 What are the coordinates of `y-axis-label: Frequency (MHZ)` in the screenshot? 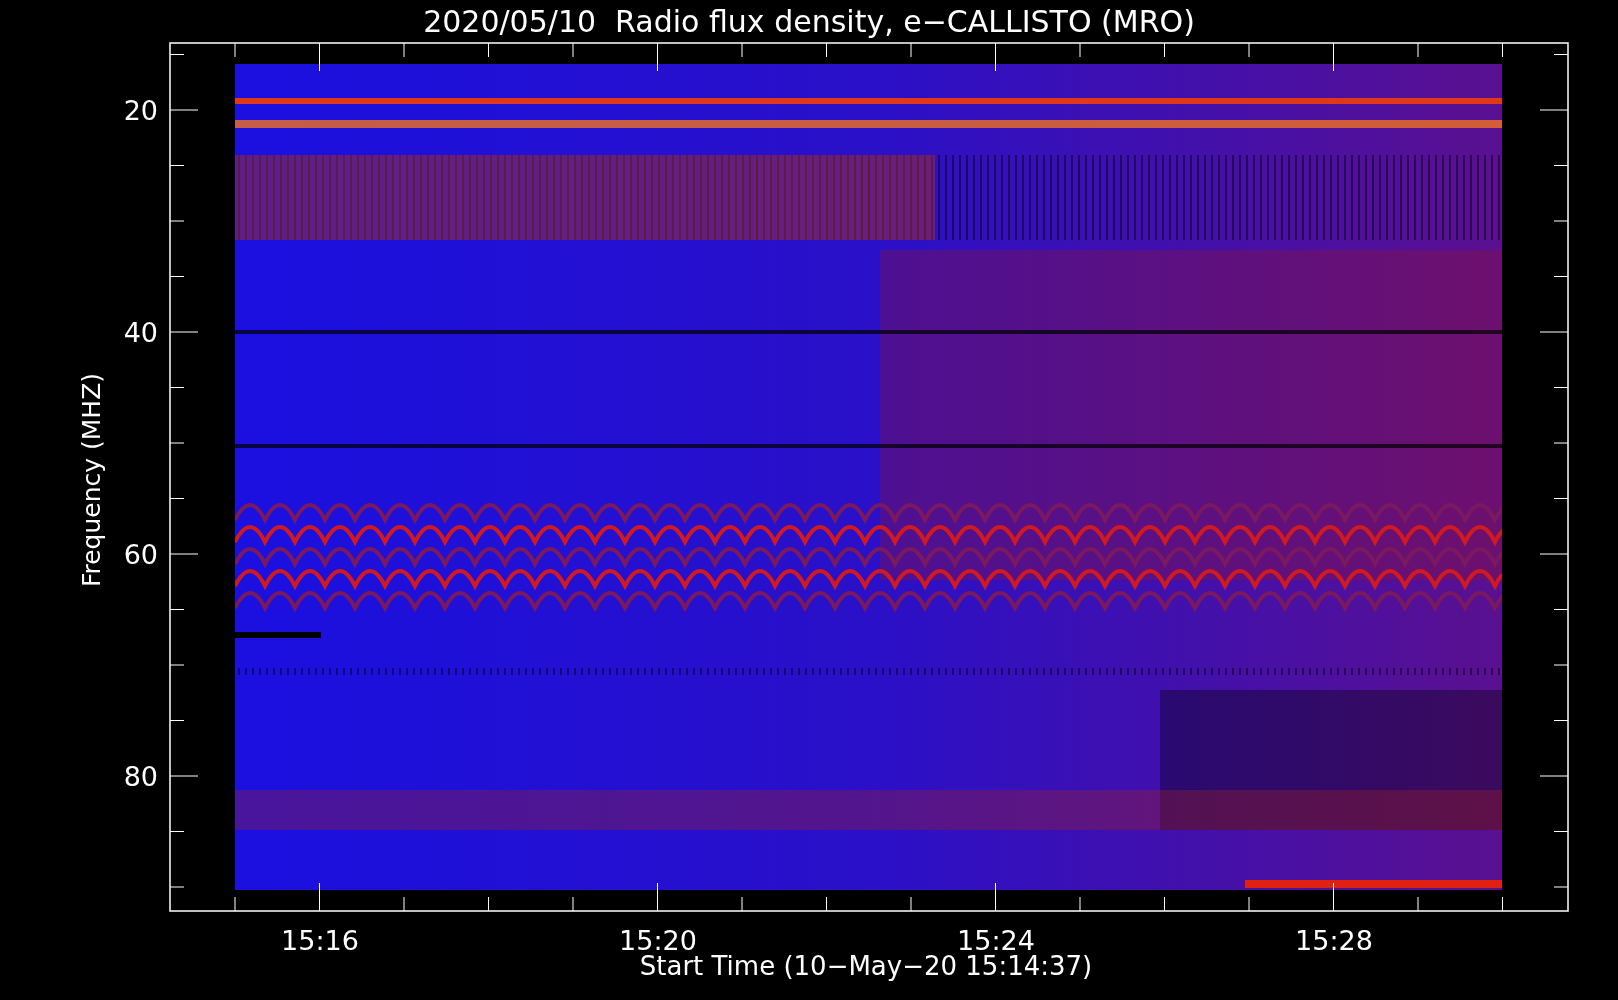 It's located at (91, 480).